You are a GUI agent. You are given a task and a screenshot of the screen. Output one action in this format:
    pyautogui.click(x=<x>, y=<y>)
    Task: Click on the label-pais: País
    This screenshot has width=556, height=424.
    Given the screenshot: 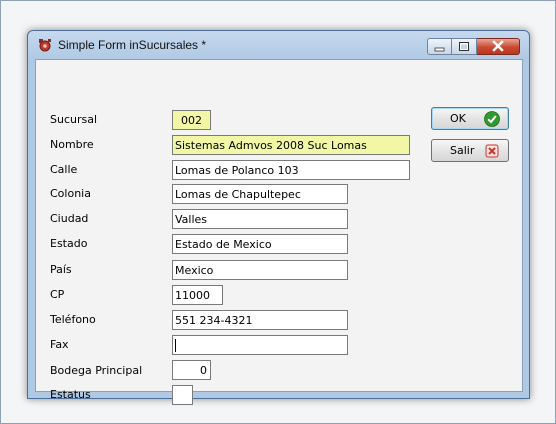 What is the action you would take?
    pyautogui.click(x=61, y=269)
    